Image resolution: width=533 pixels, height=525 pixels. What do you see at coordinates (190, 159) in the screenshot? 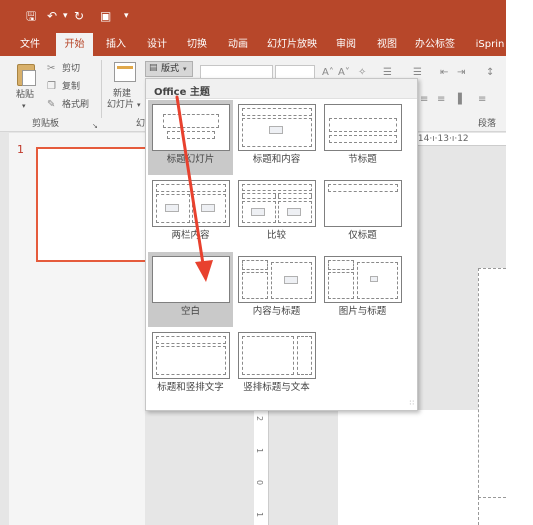
I see `layout-label: 标题幻灯片` at bounding box center [190, 159].